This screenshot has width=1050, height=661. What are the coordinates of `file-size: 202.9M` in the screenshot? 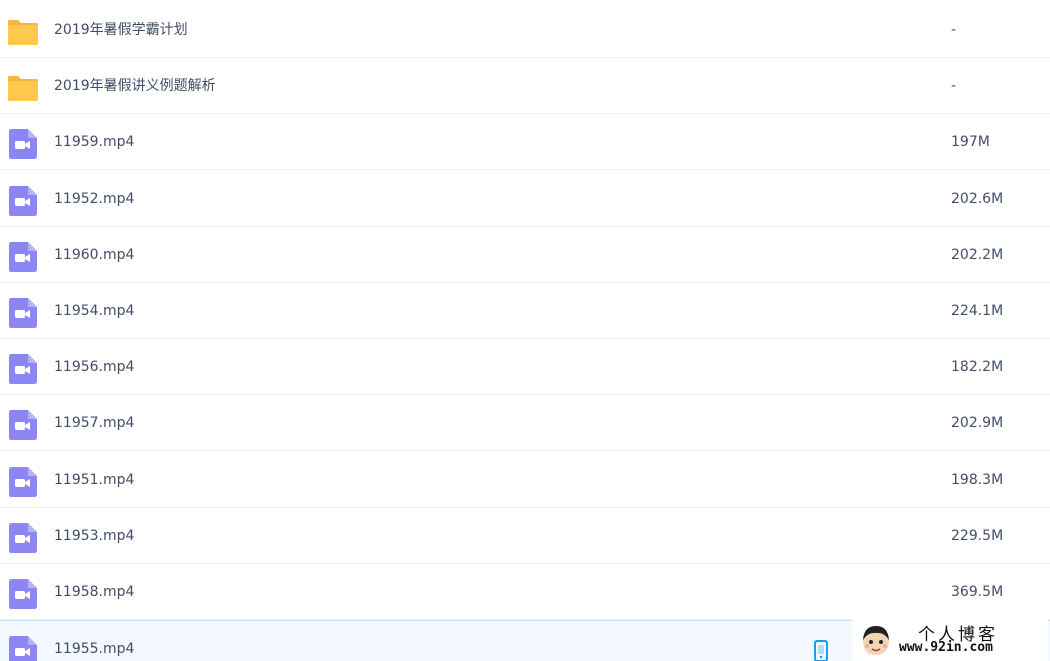 It's located at (977, 423).